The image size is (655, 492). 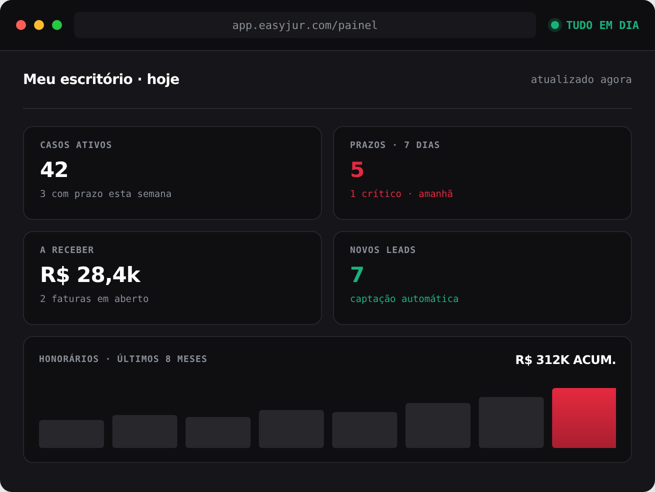 What do you see at coordinates (91, 275) in the screenshot?
I see `stat-value: R$ 28,4k` at bounding box center [91, 275].